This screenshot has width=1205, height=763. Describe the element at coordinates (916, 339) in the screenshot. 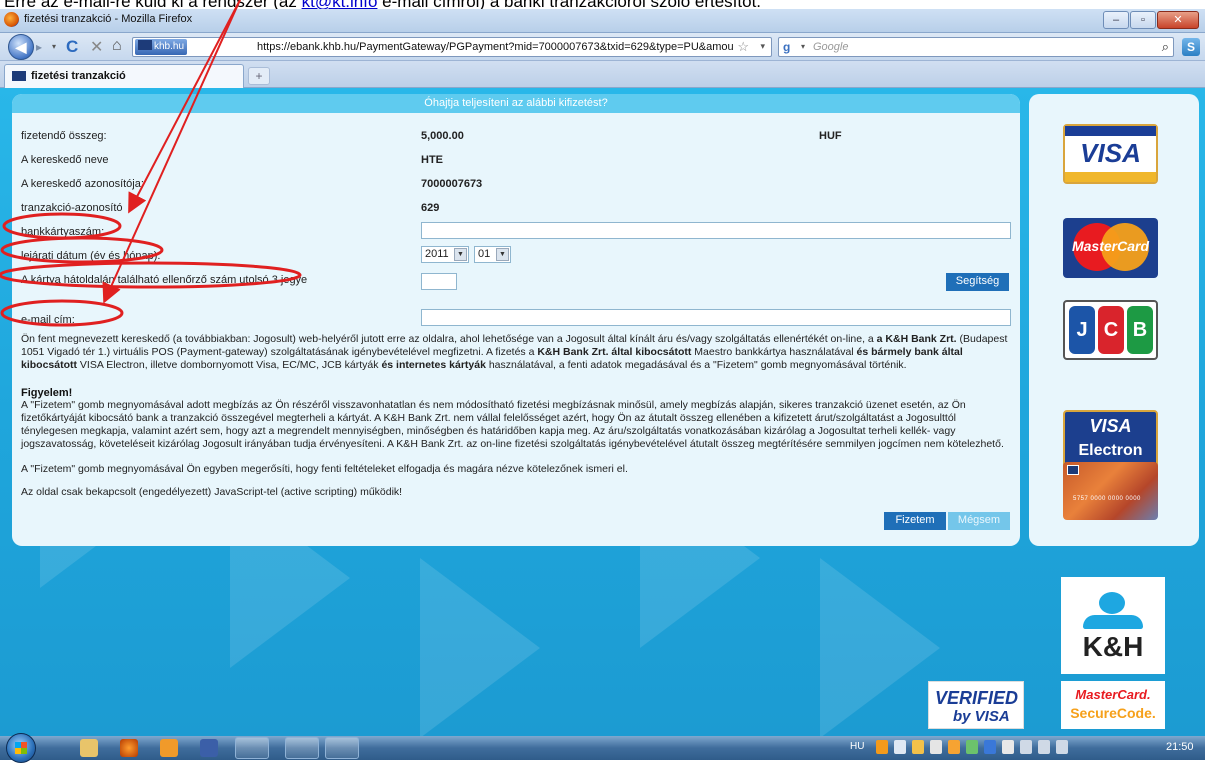

I see `intro-bold-1: a K&H Bank Zrt.` at that location.